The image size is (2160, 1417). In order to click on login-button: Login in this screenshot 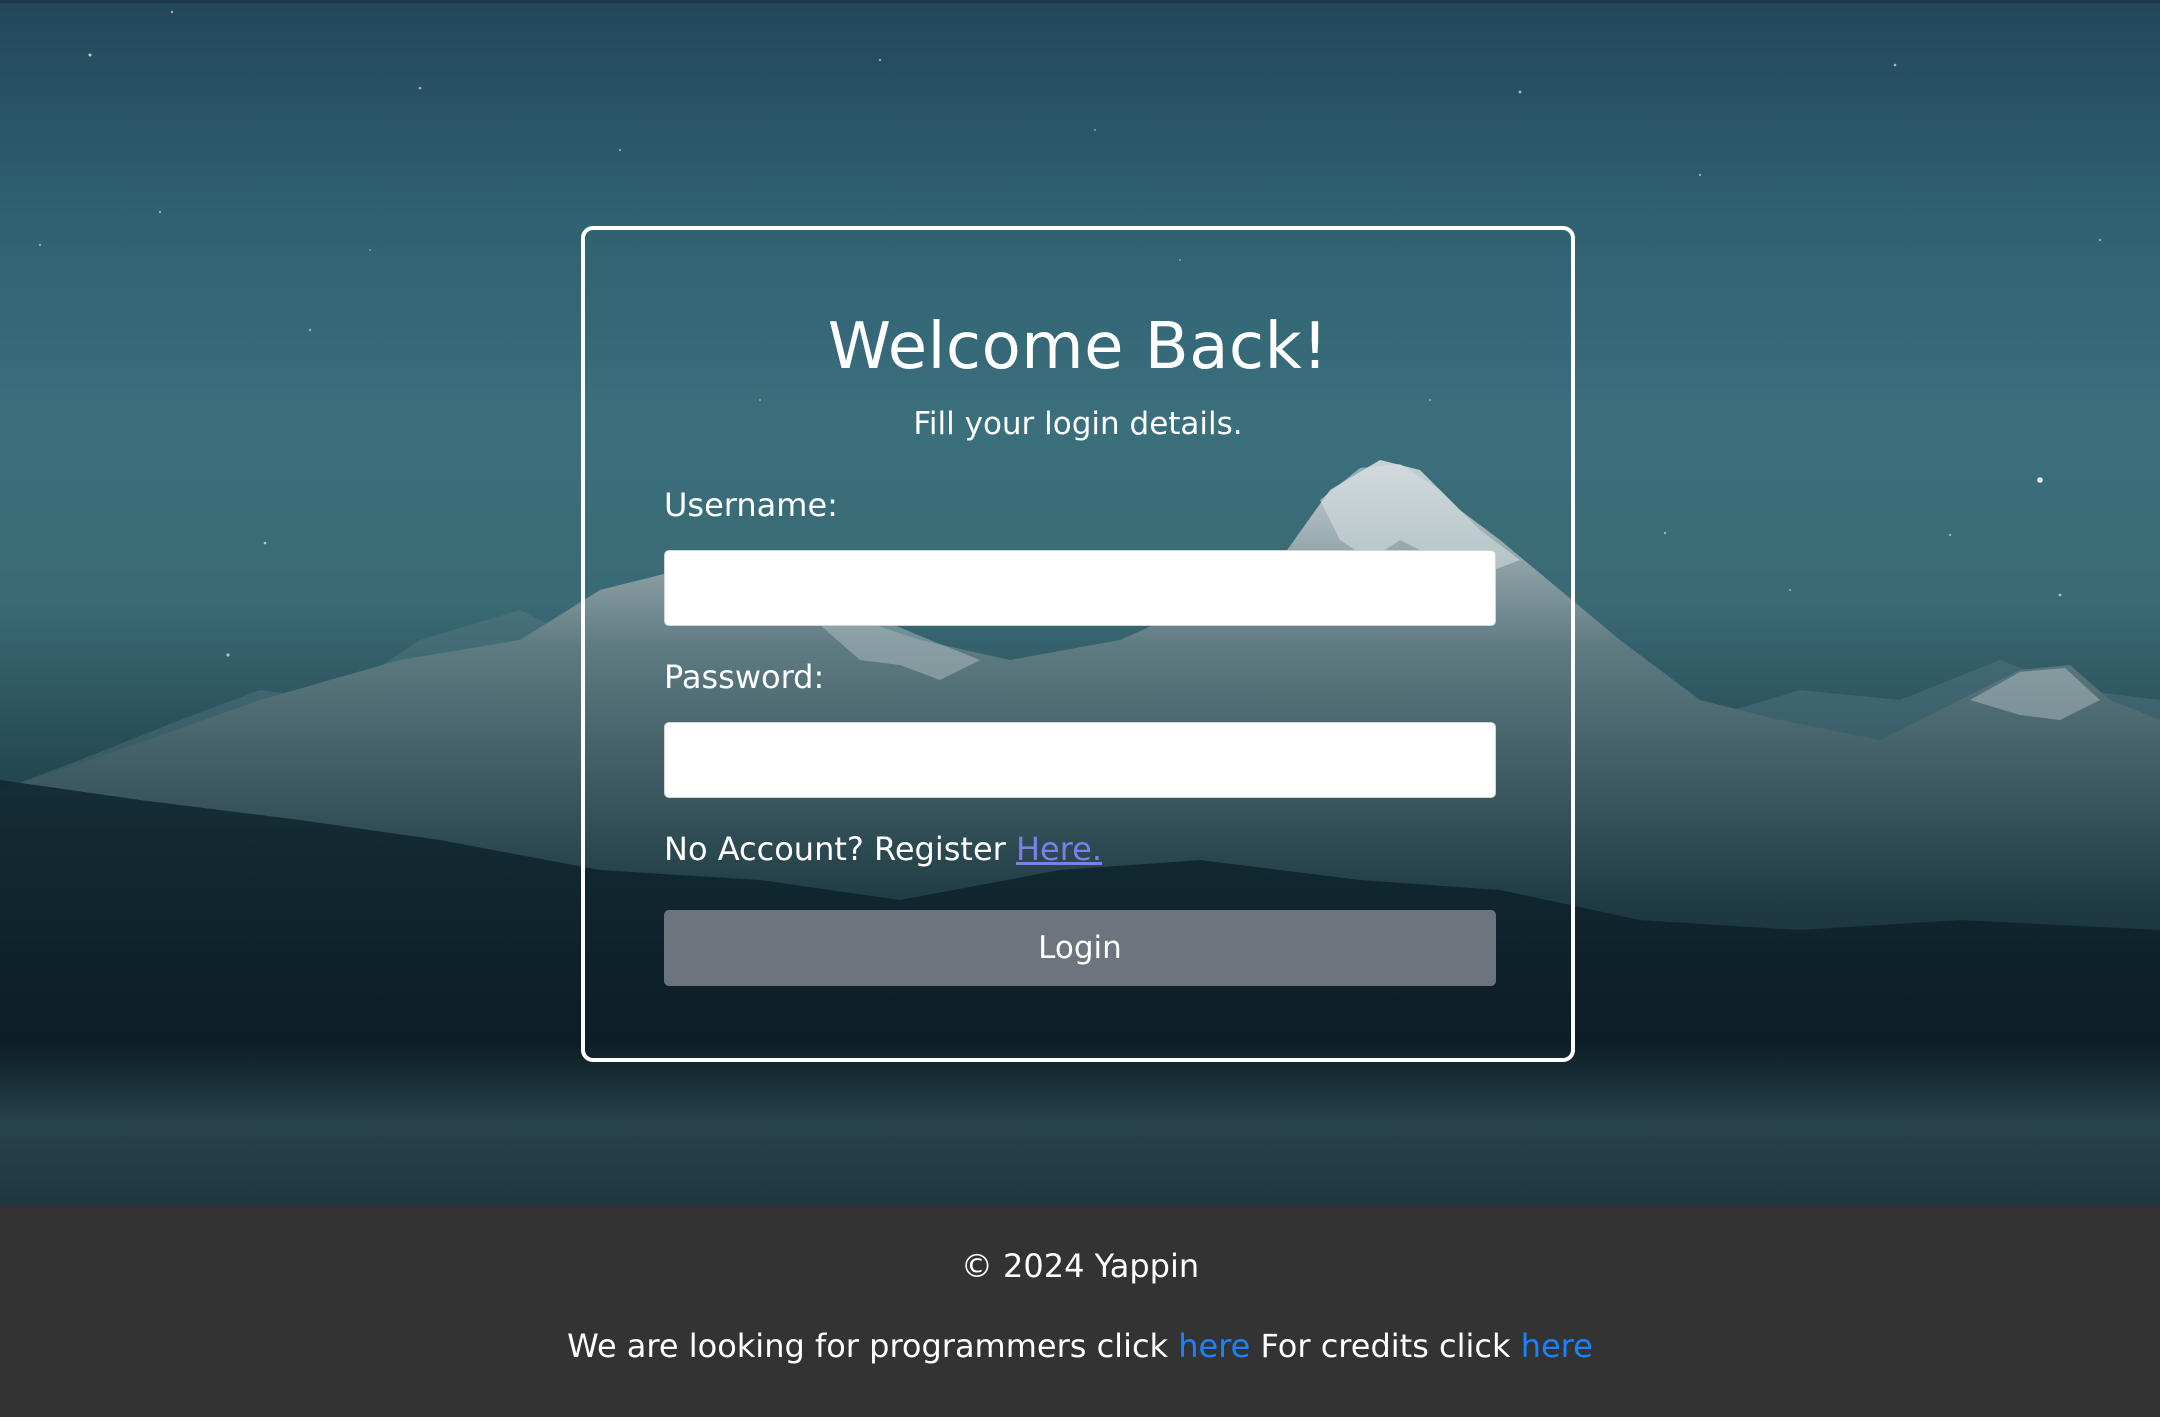, I will do `click(1080, 948)`.